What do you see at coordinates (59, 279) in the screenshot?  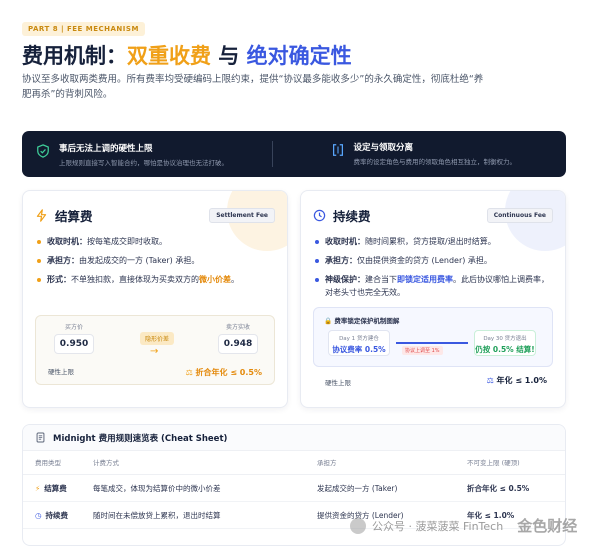 I see `bullet-label: 形式：` at bounding box center [59, 279].